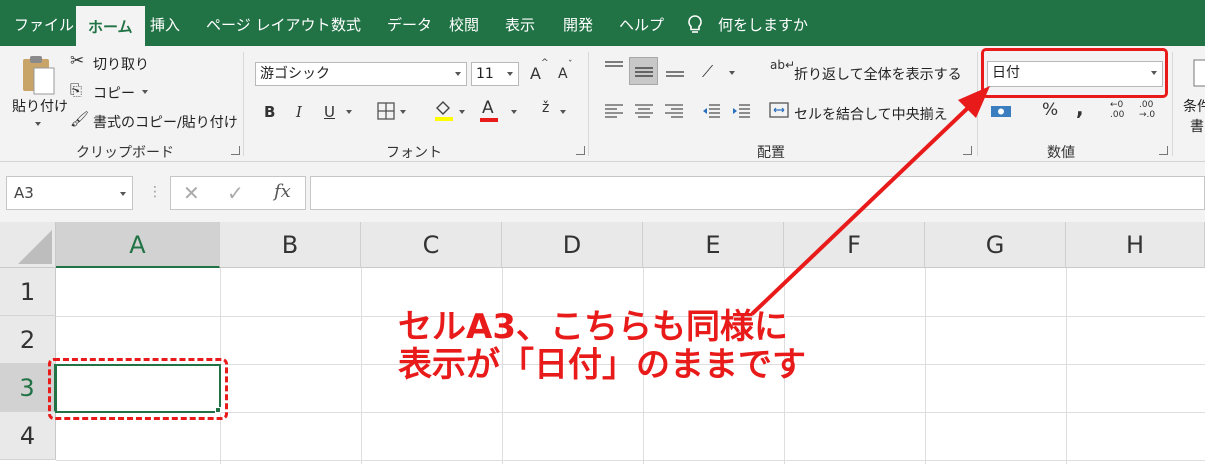 Image resolution: width=1205 pixels, height=464 pixels. Describe the element at coordinates (757, 193) in the screenshot. I see `formula-input` at that location.